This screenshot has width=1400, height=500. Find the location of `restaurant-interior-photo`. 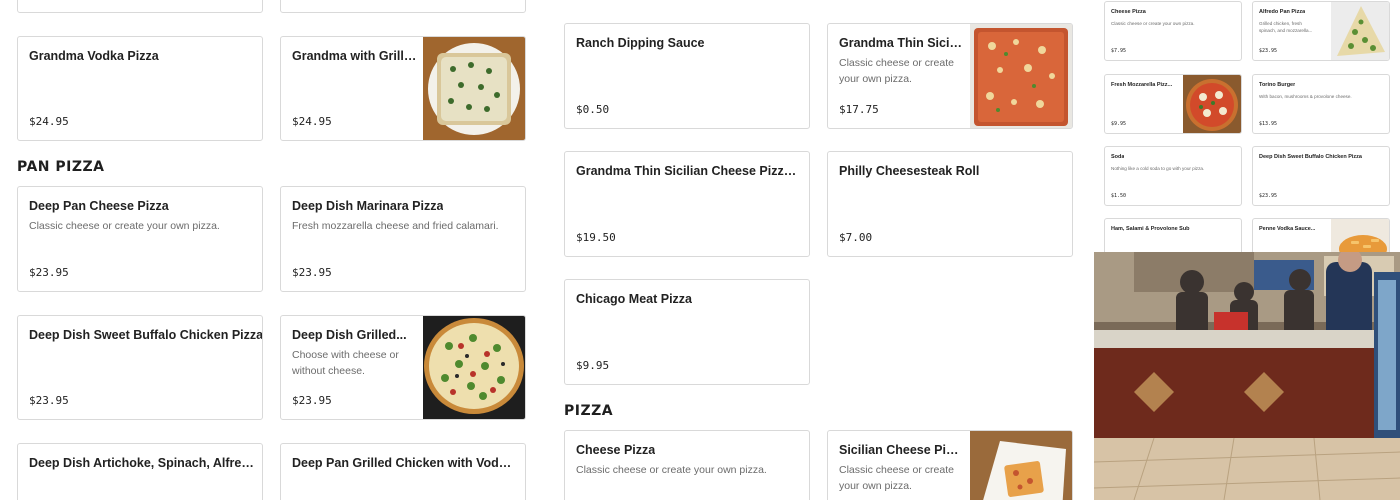

restaurant-interior-photo is located at coordinates (1247, 376).